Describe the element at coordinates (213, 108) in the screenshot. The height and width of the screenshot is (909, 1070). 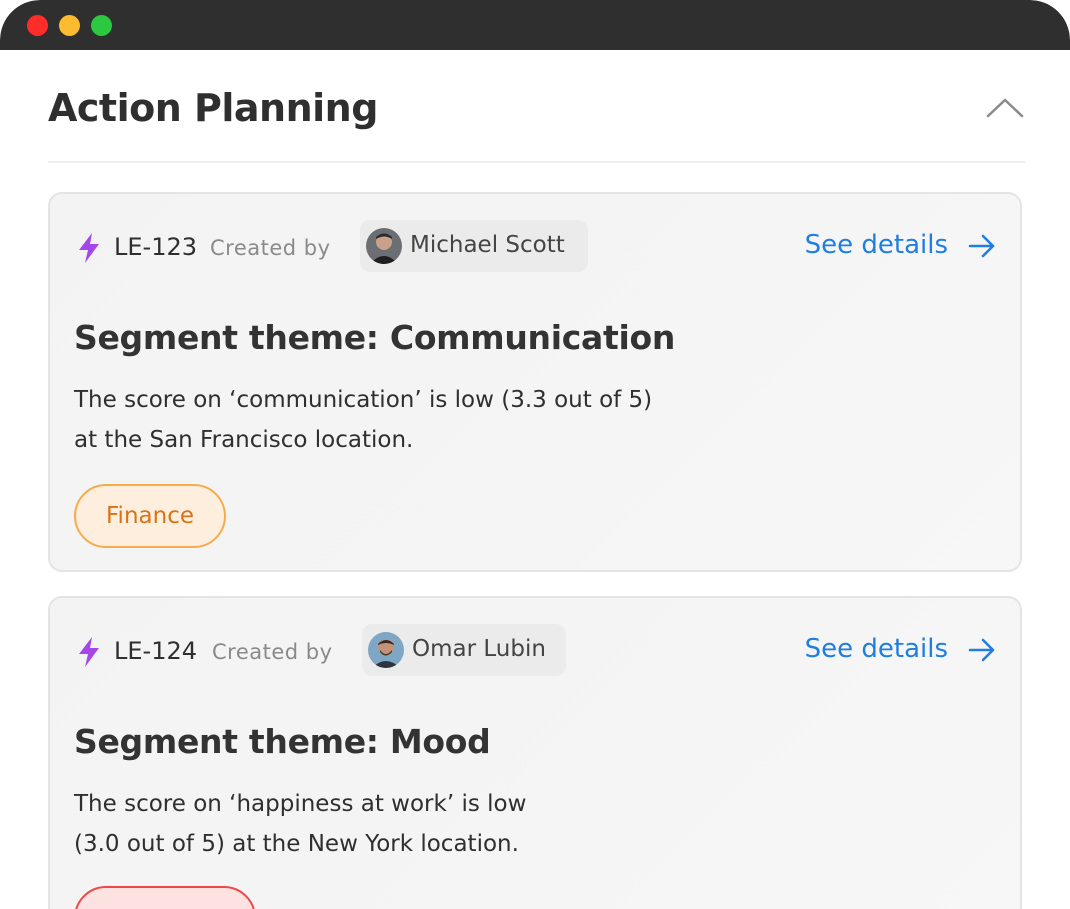
I see `page-title: Action Planning` at that location.